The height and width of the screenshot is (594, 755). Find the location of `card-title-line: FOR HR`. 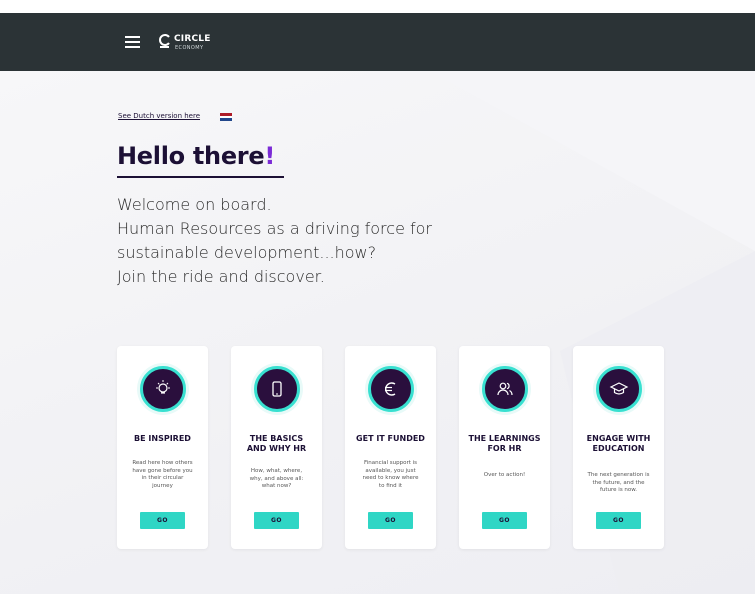

card-title-line: FOR HR is located at coordinates (504, 448).